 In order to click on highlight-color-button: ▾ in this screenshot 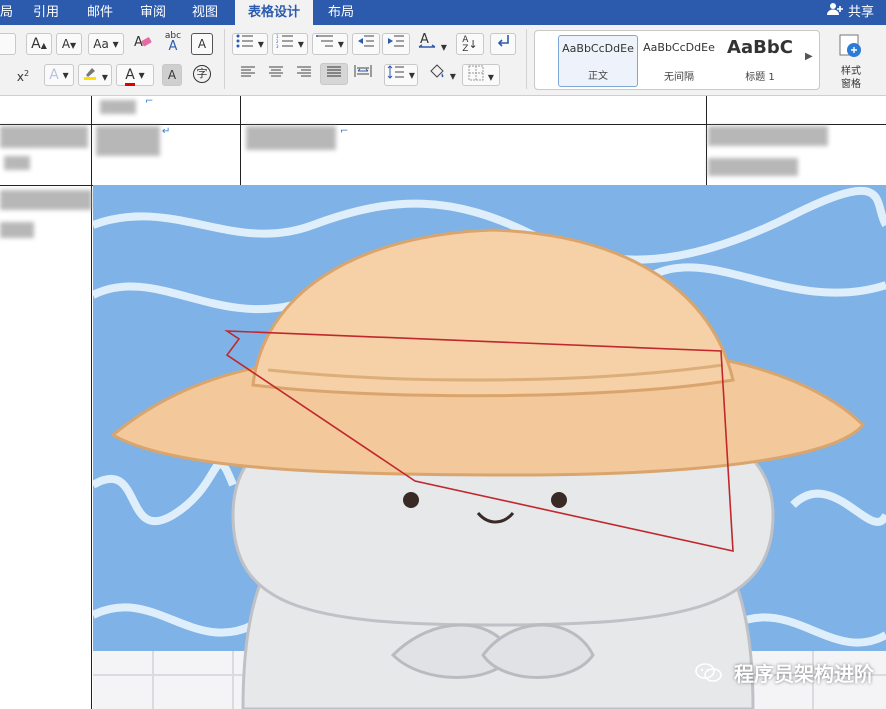, I will do `click(95, 75)`.